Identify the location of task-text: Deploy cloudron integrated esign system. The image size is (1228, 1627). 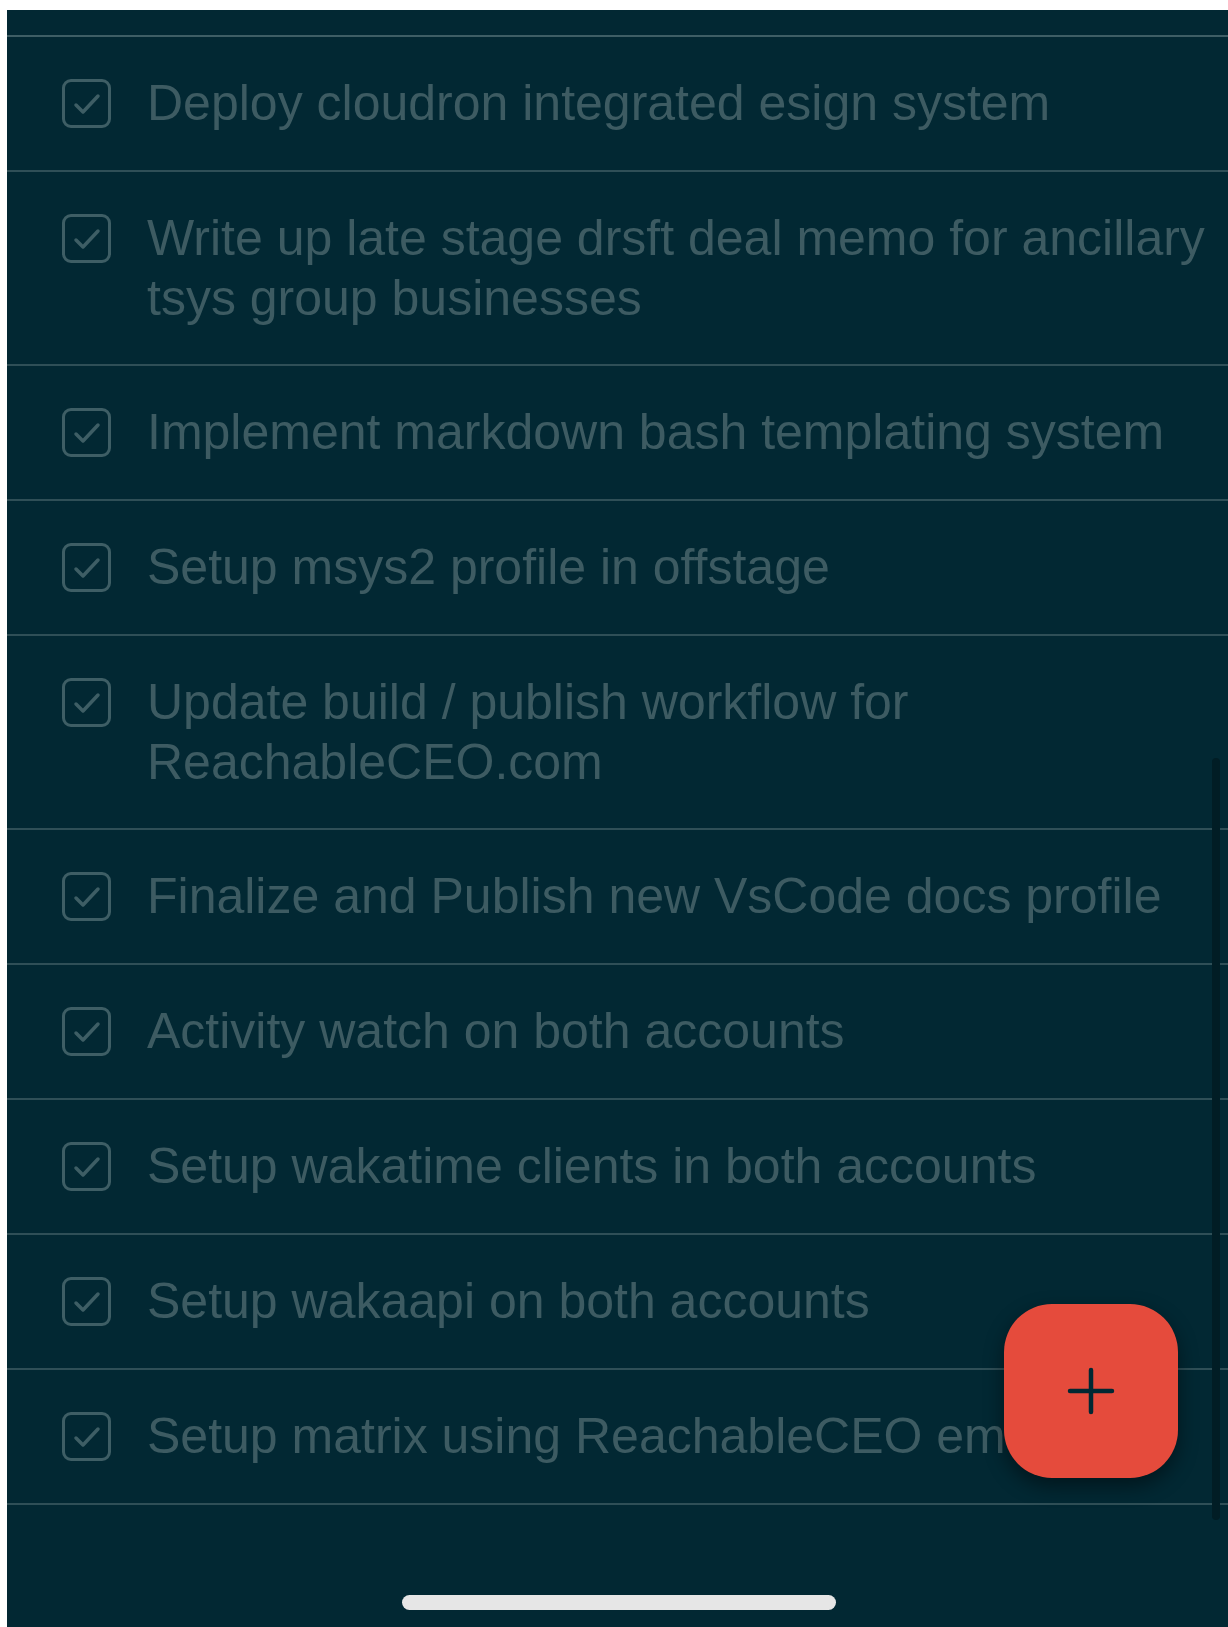
(599, 103).